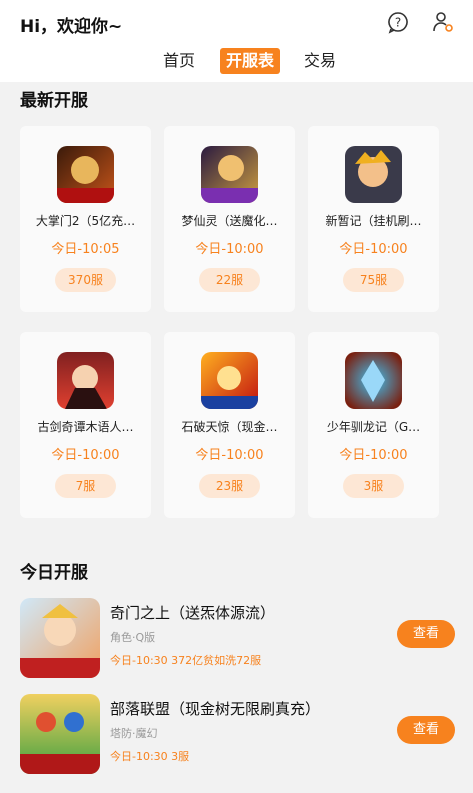 This screenshot has width=473, height=793. Describe the element at coordinates (236, 41) in the screenshot. I see `top-header: Hi，欢迎你~ ? 首页 开服表 交易` at that location.